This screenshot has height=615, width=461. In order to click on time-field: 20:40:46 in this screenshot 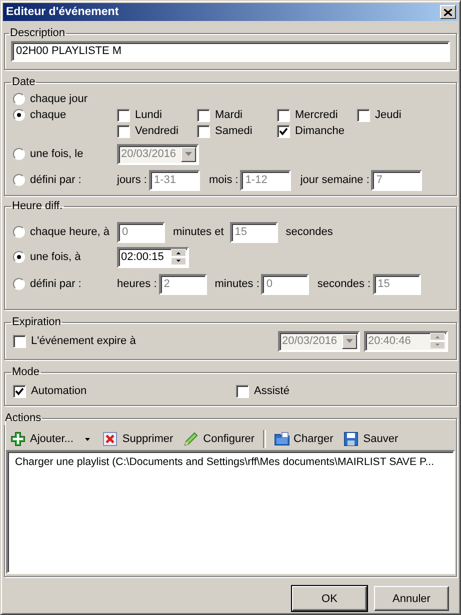, I will do `click(406, 341)`.